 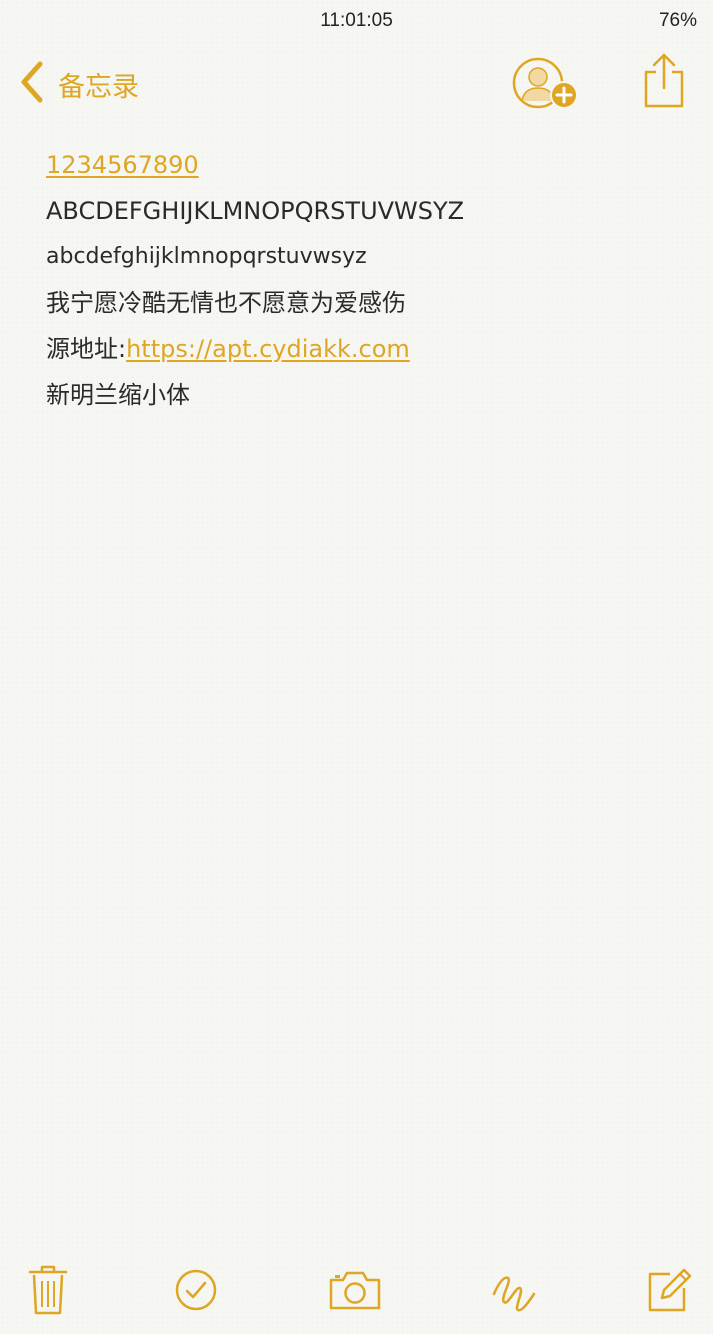 I want to click on status-bar: 11:01:05 76%, so click(x=356, y=21).